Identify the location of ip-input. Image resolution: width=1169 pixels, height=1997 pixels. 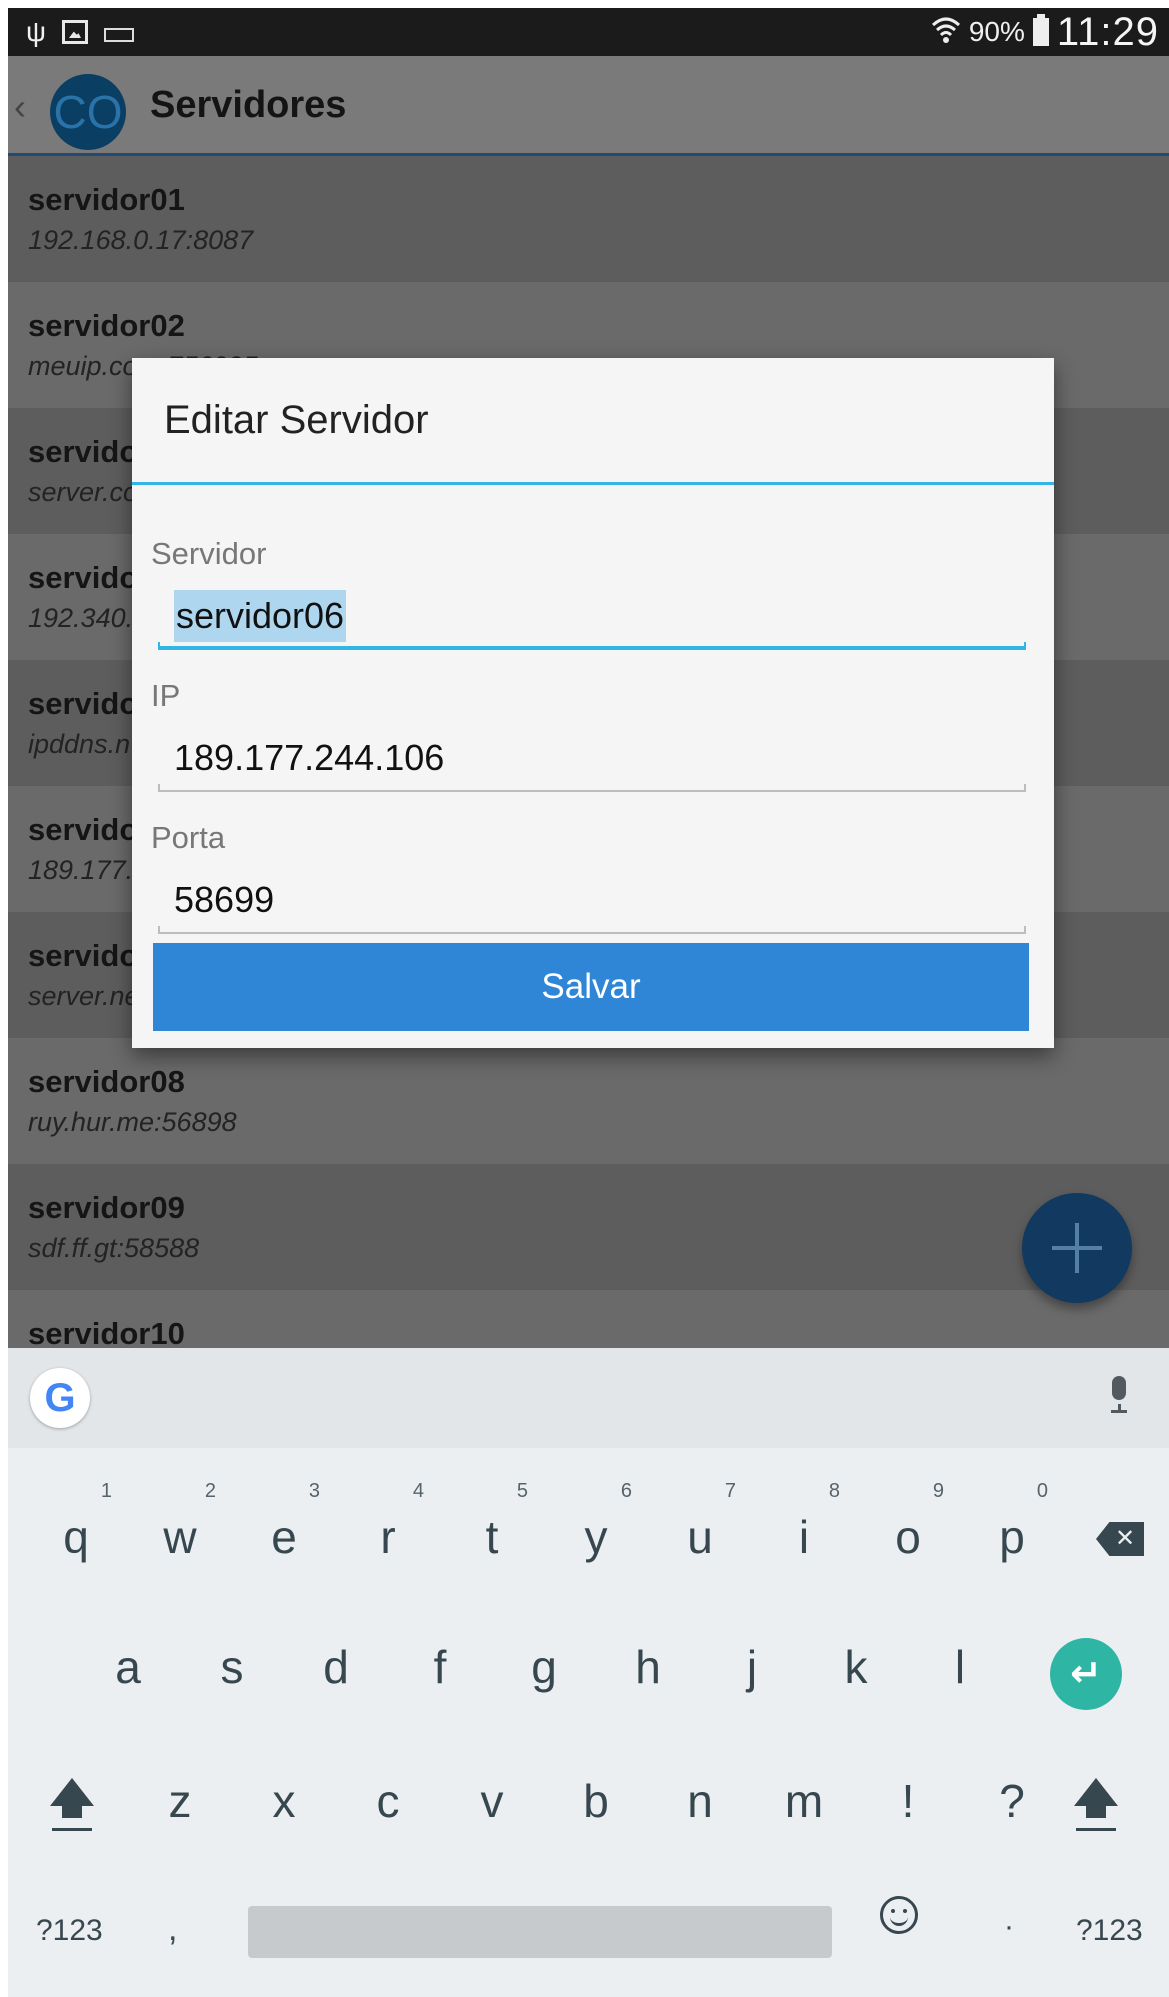
(592, 758).